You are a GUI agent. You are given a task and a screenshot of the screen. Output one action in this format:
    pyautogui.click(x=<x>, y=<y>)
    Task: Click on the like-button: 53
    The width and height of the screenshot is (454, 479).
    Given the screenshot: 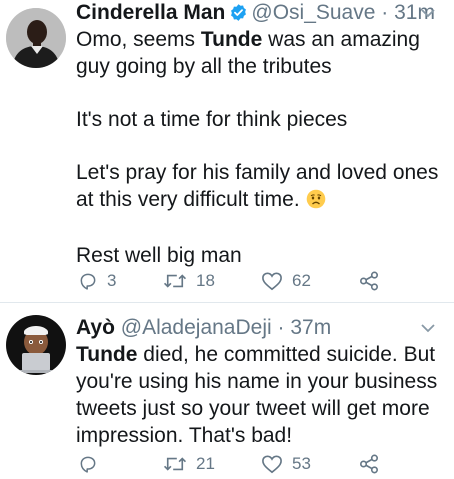 What is the action you would take?
    pyautogui.click(x=286, y=464)
    